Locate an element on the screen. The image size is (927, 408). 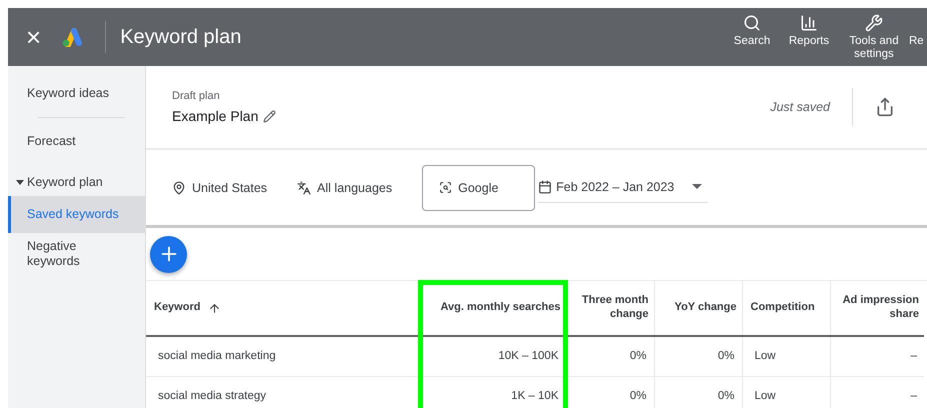
column-header: Ad impression share is located at coordinates (877, 308).